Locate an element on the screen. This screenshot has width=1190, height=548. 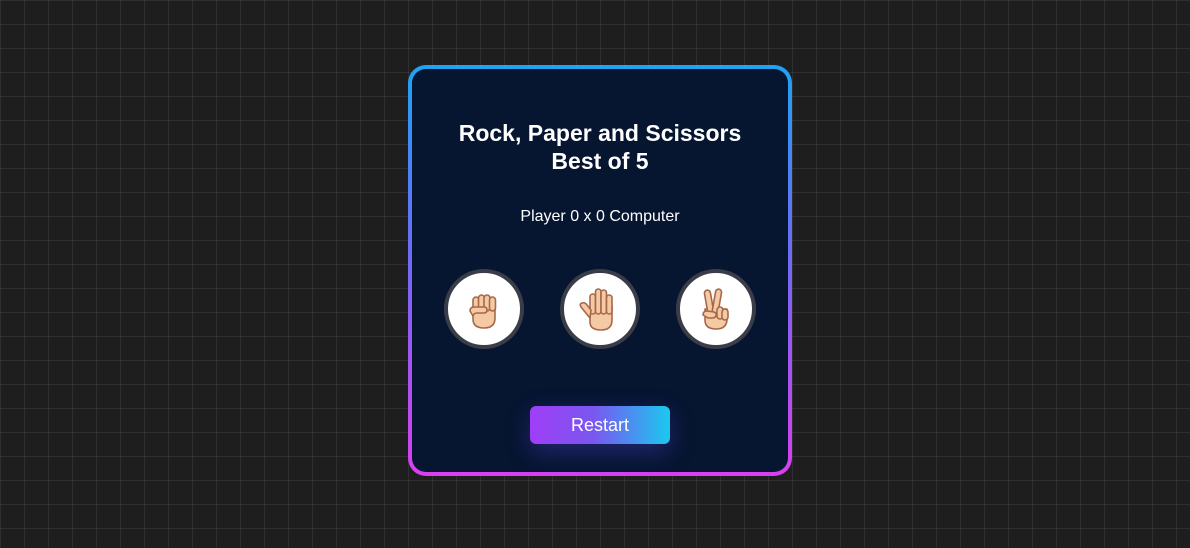
victory-hand-icon is located at coordinates (715, 309).